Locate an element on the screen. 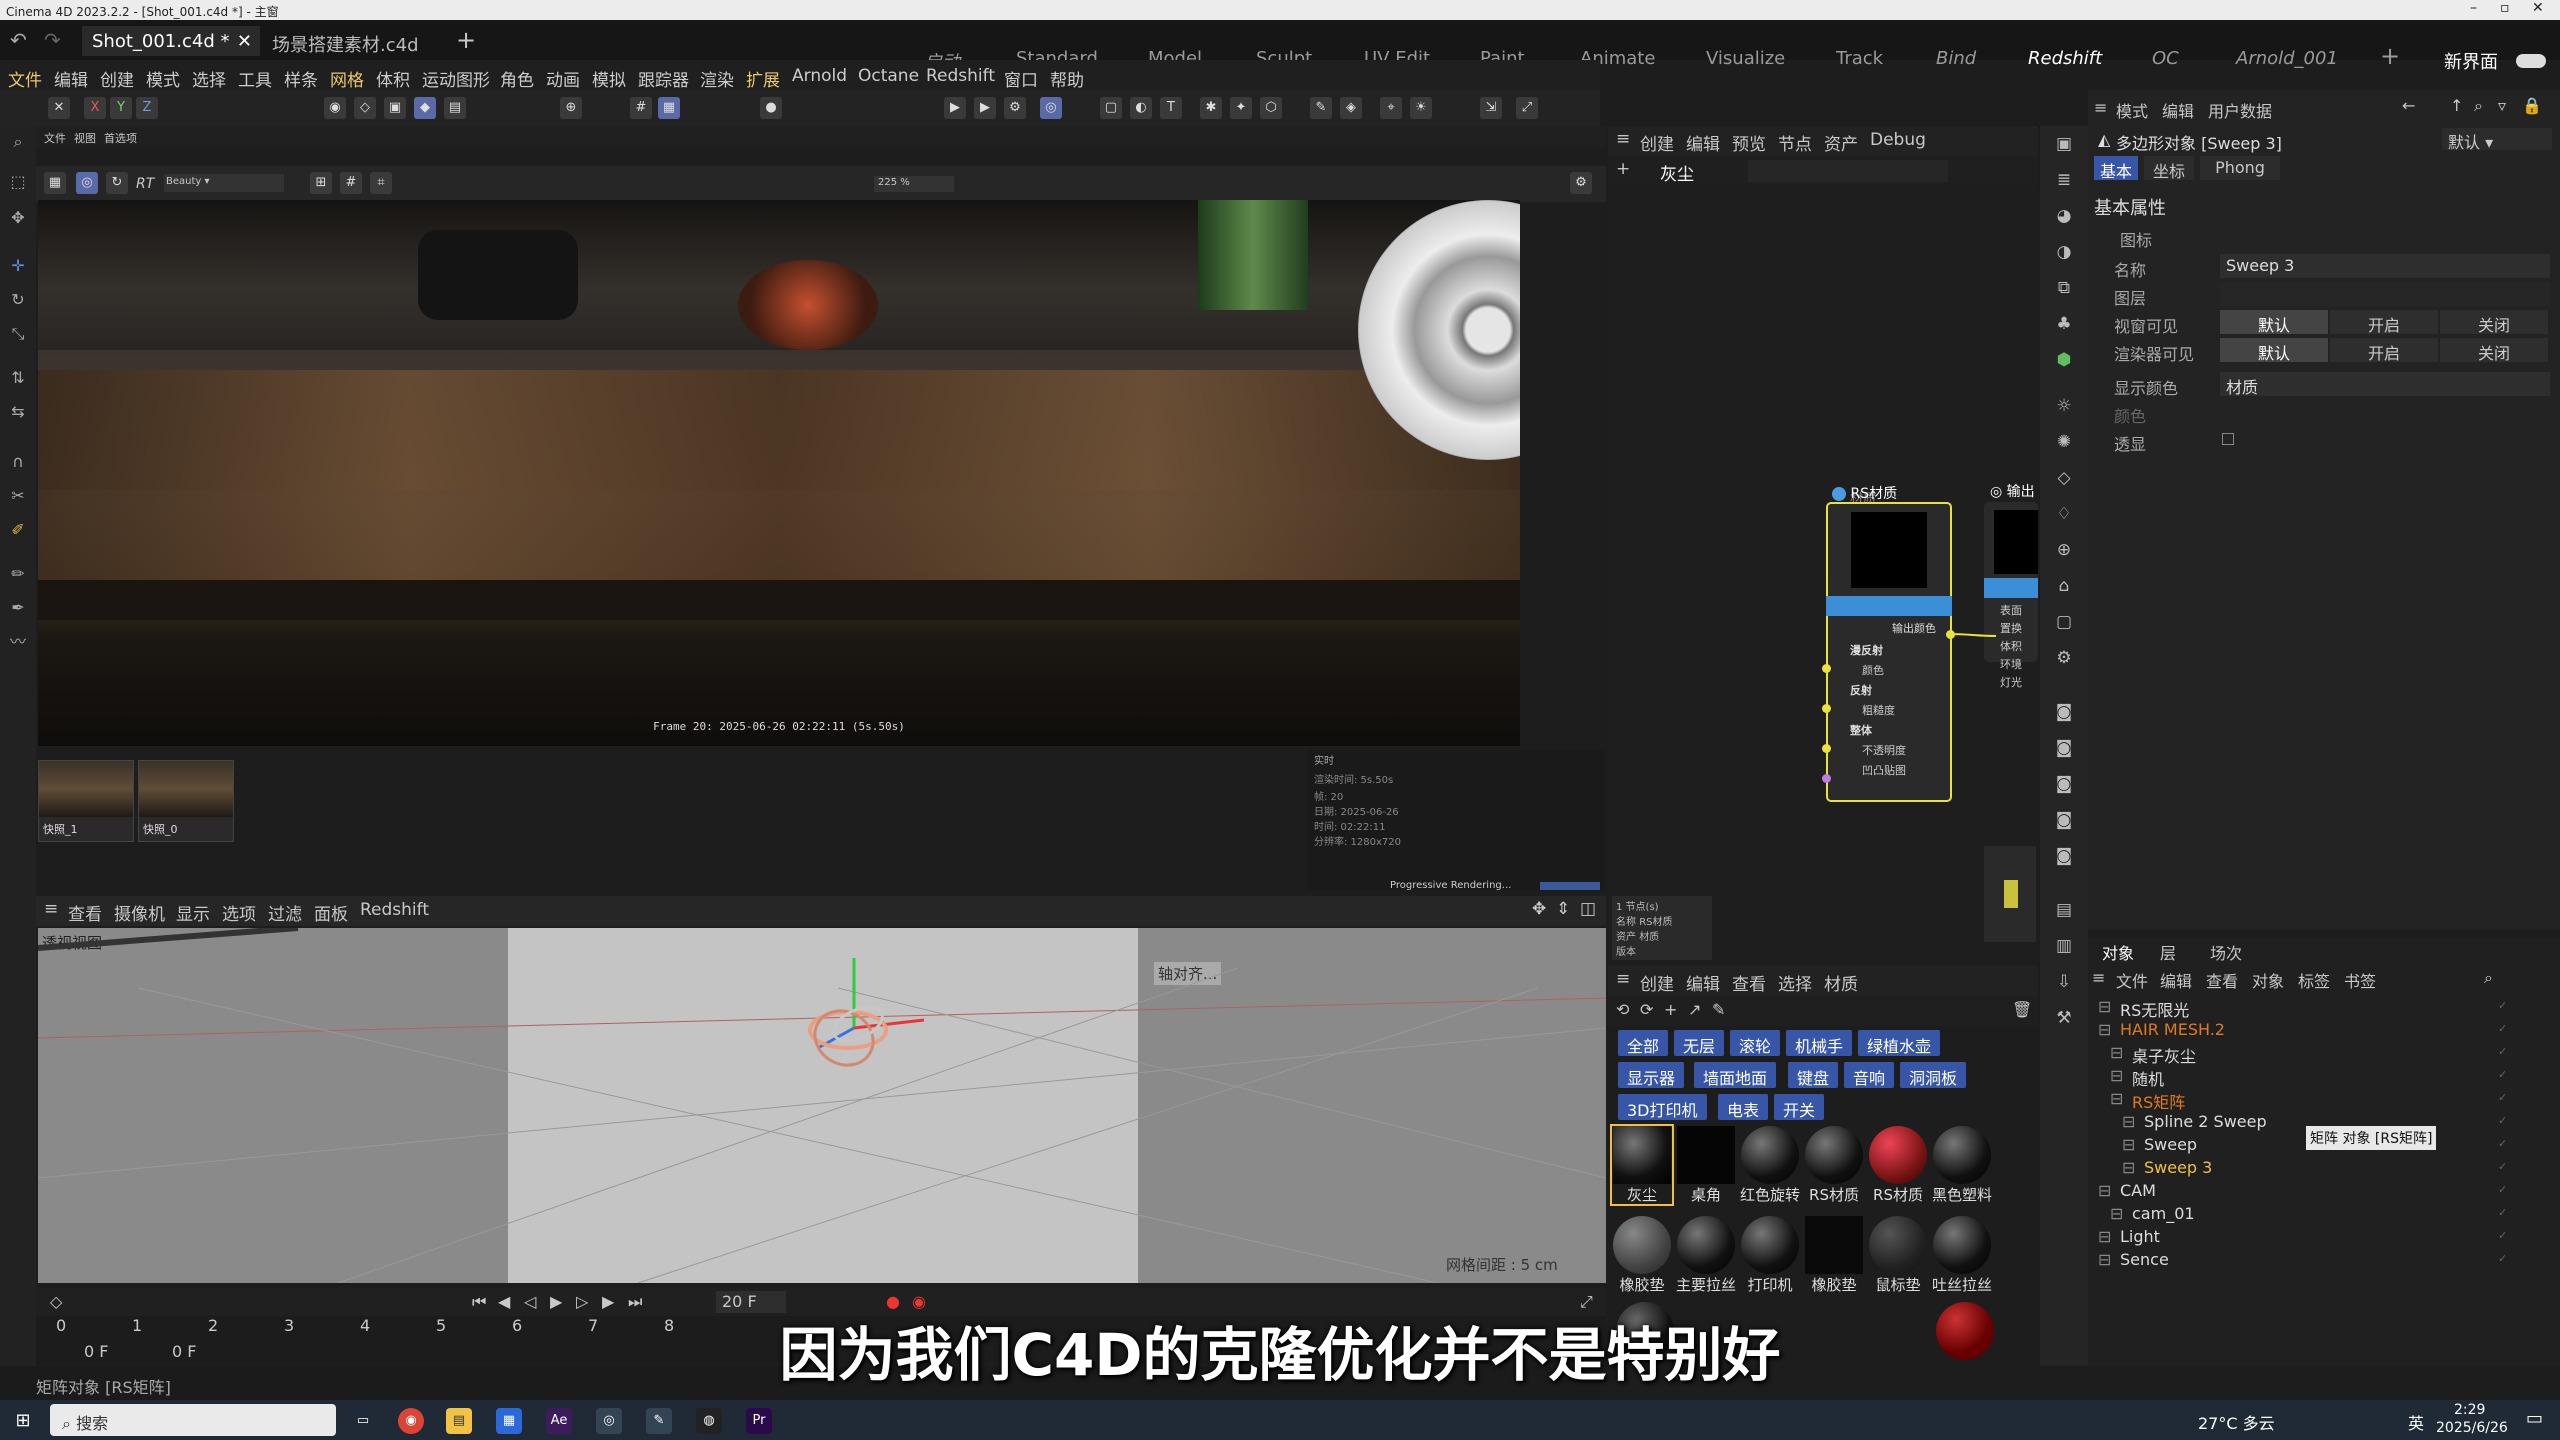 The image size is (2560, 1440). menu-extensions: 扩展 is located at coordinates (763, 78).